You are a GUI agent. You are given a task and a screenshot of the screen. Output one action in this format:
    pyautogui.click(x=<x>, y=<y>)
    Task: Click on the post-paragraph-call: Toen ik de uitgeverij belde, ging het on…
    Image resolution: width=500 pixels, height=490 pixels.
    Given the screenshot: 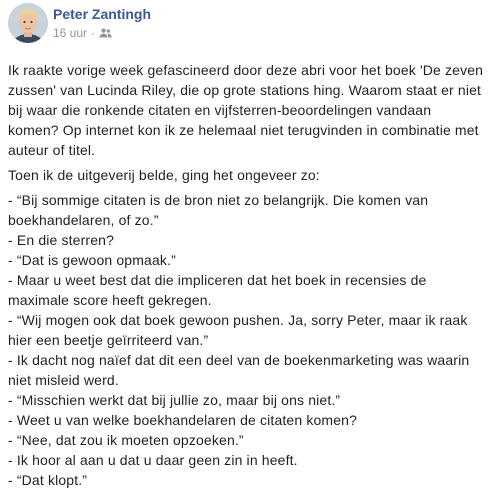 What is the action you would take?
    pyautogui.click(x=164, y=175)
    